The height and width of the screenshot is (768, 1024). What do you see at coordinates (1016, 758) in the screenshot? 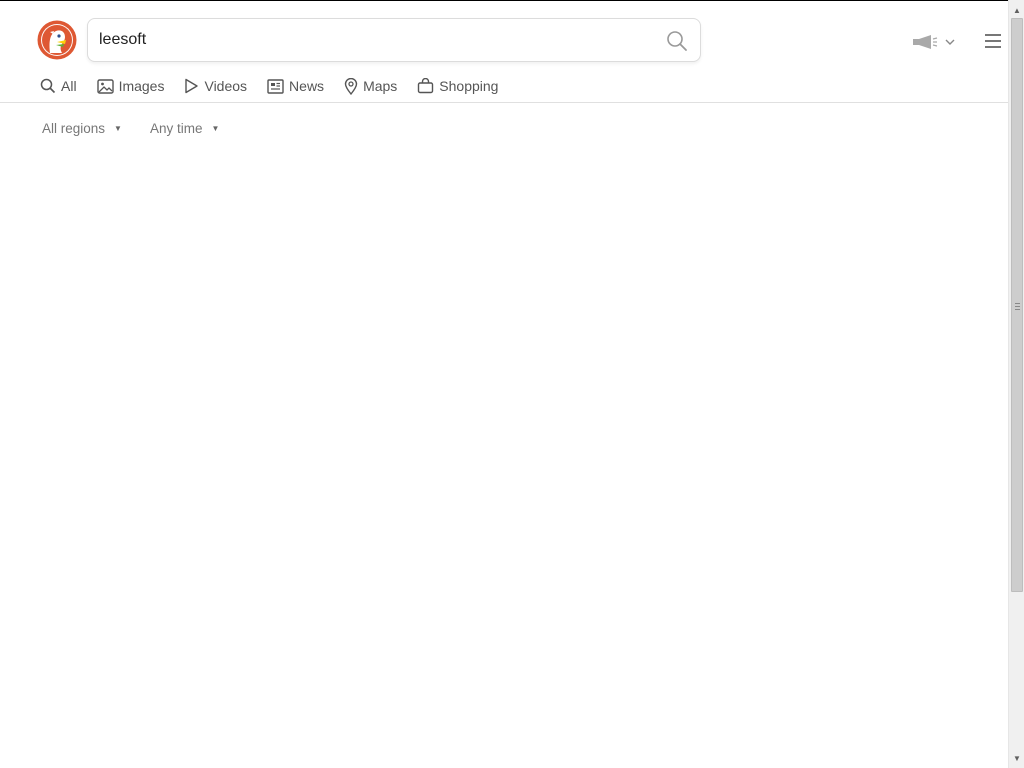
I see `scroll-down-arrow-icon: ▼` at bounding box center [1016, 758].